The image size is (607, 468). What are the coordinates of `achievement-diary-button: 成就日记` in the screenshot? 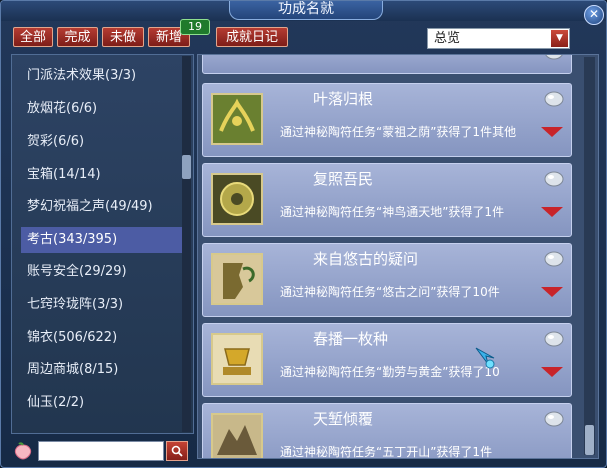 It's located at (252, 37).